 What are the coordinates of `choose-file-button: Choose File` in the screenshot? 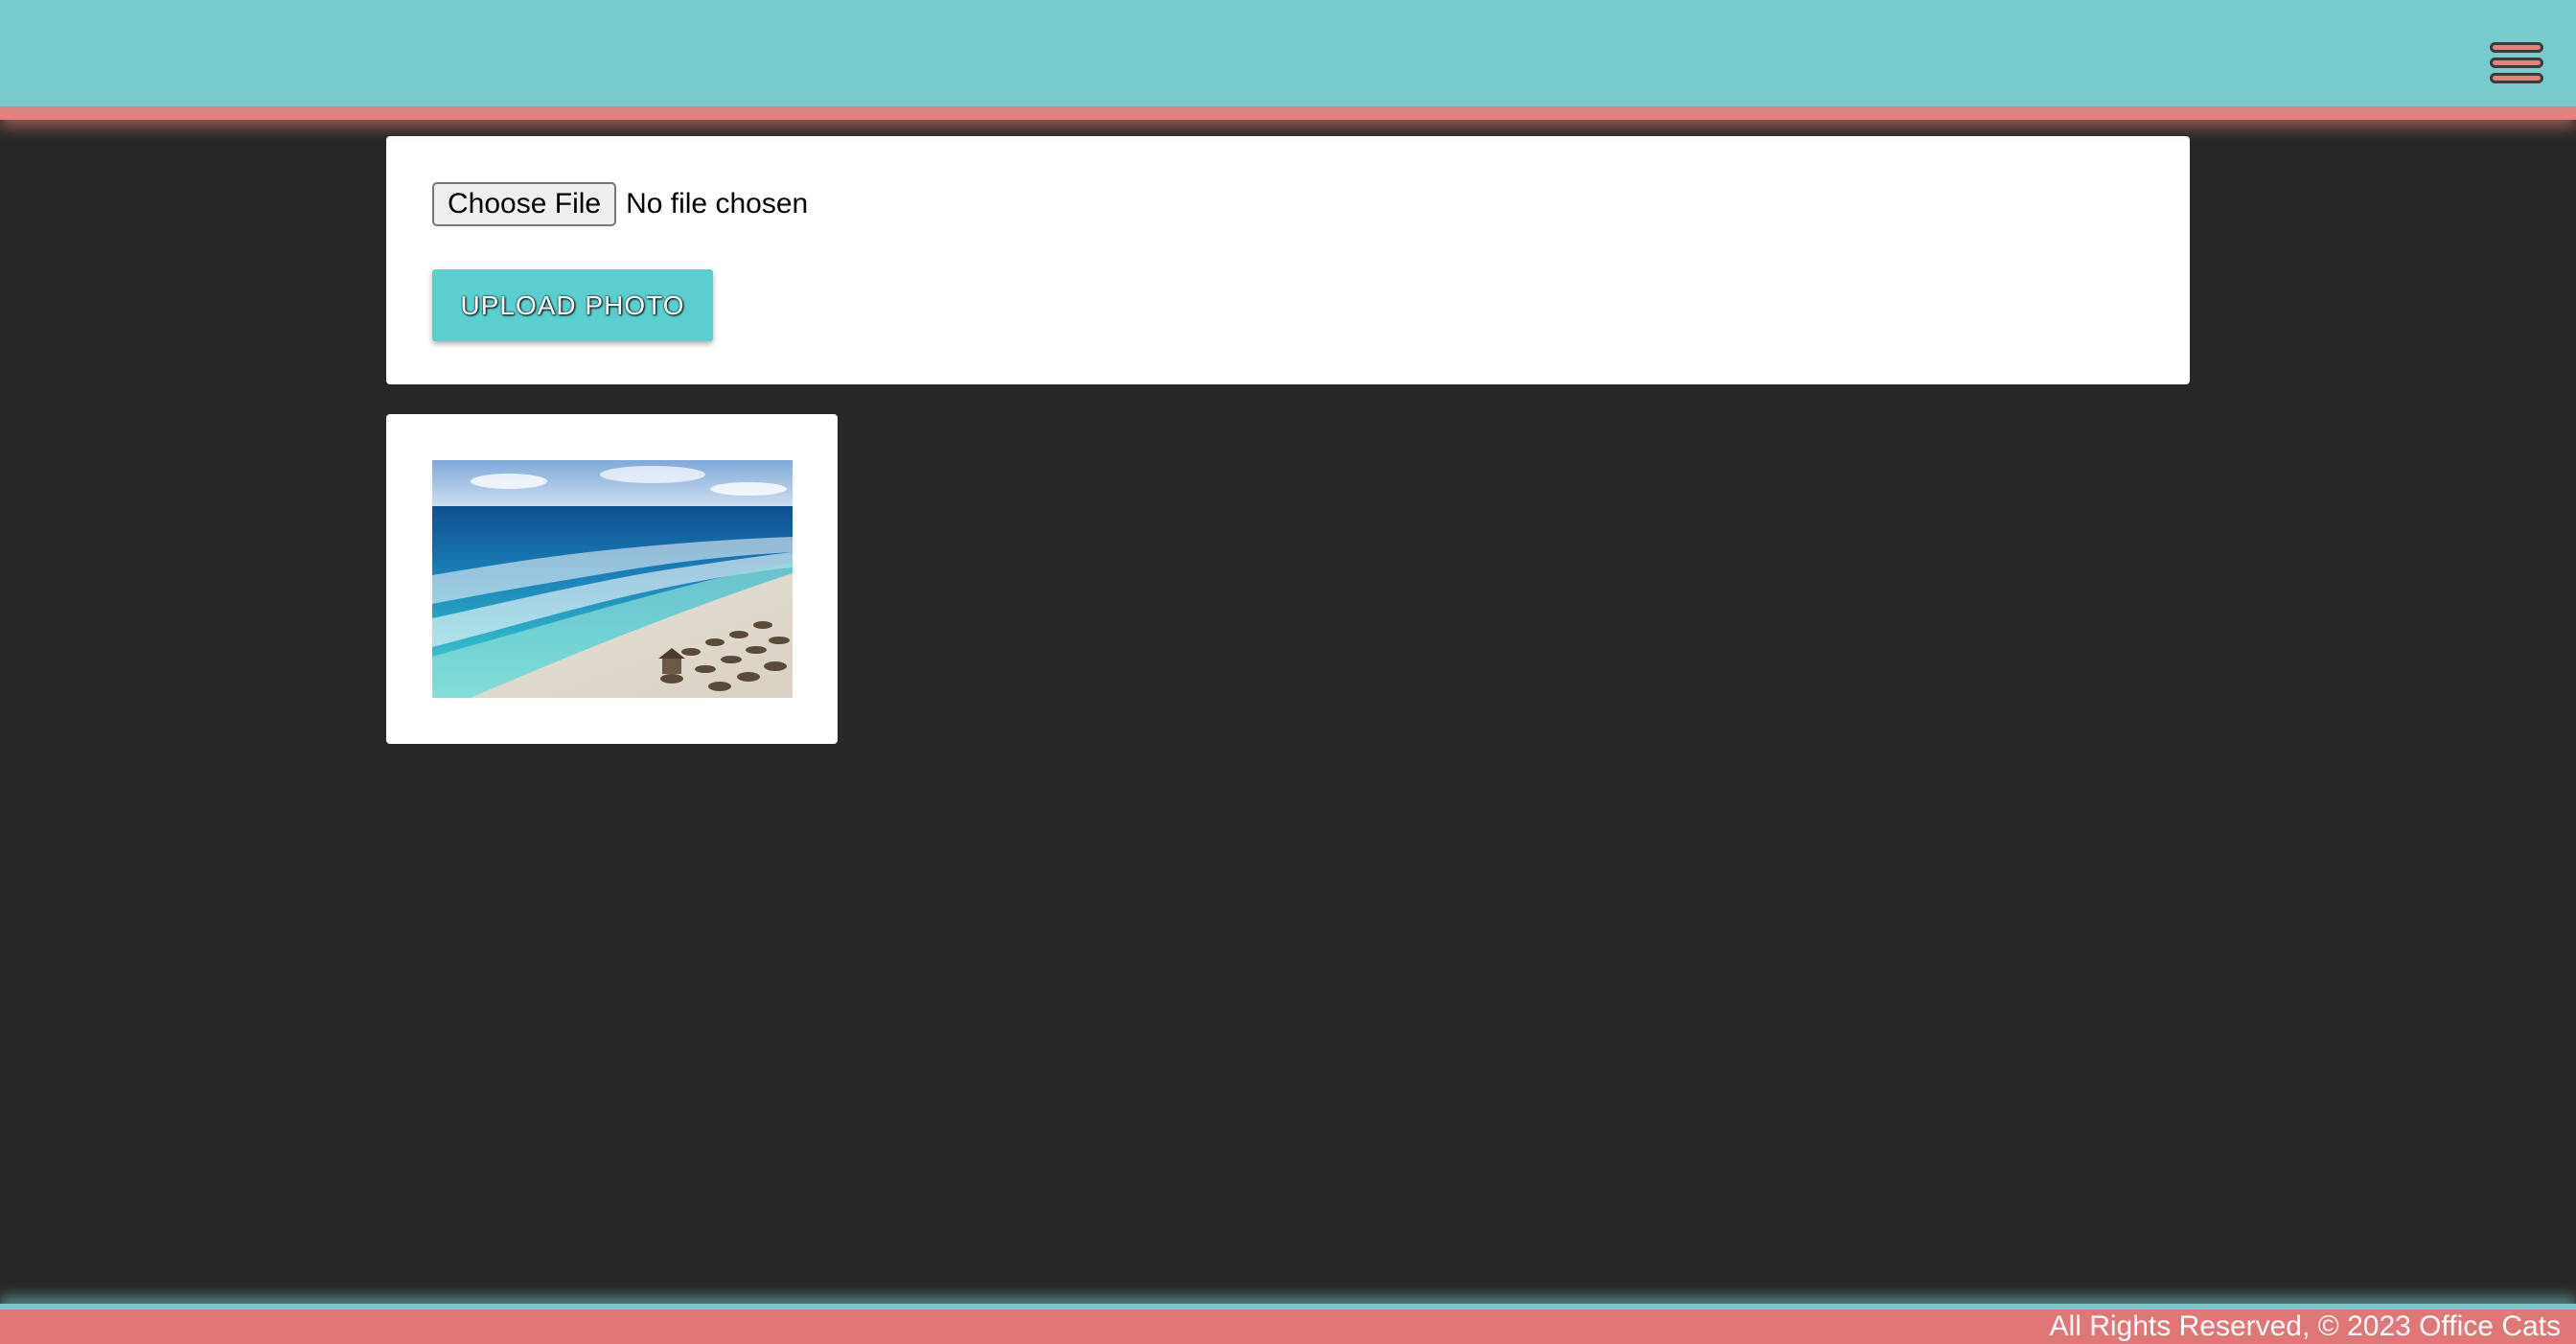 It's located at (525, 204).